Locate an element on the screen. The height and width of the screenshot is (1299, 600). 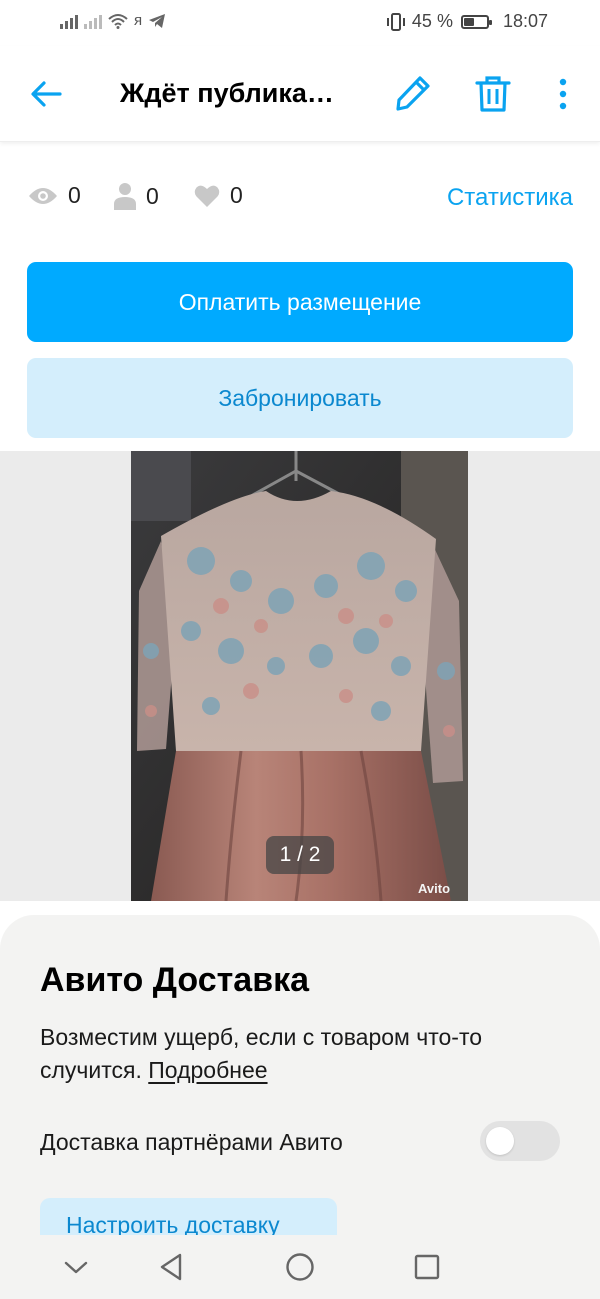
telegram-icon is located at coordinates (157, 20).